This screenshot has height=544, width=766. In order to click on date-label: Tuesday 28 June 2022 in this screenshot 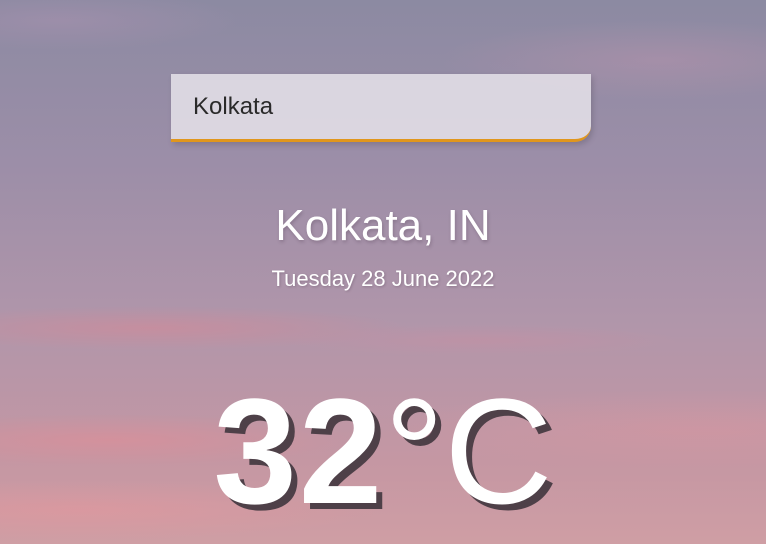, I will do `click(383, 278)`.